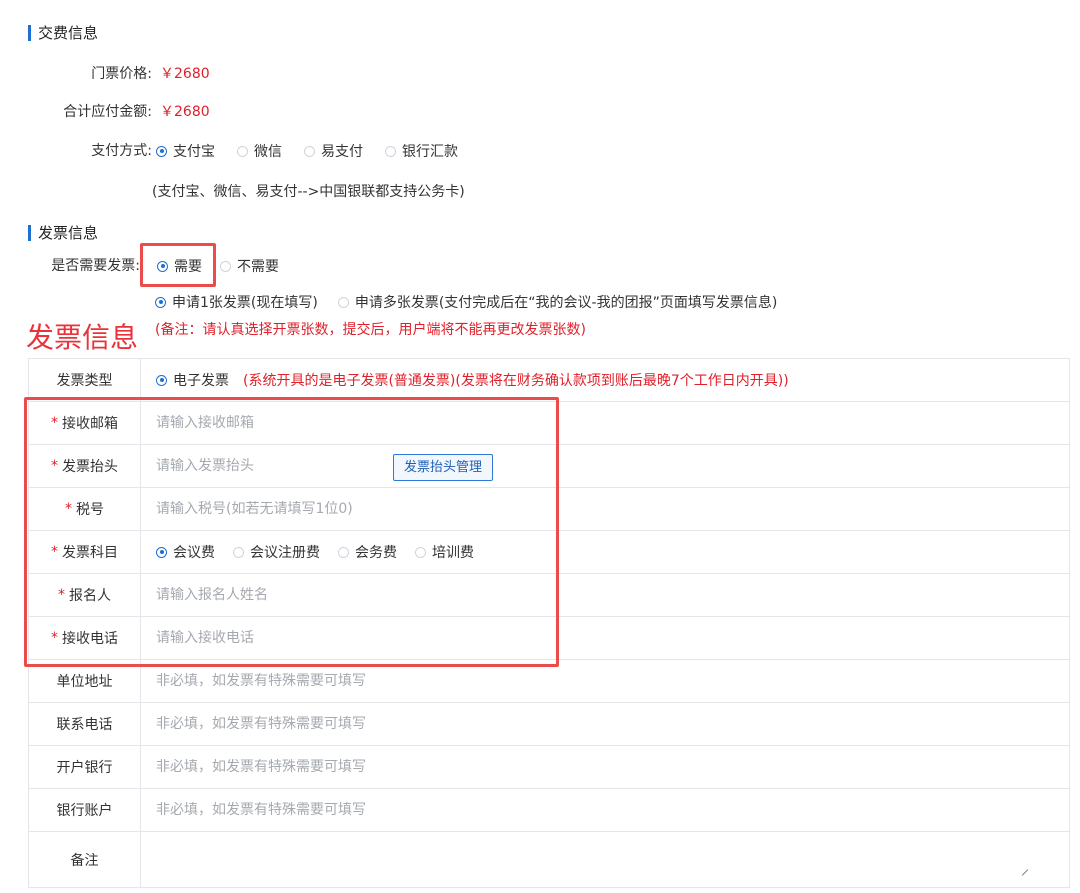 Image resolution: width=1080 pixels, height=893 pixels. What do you see at coordinates (406, 724) in the screenshot?
I see `contact-phone-input` at bounding box center [406, 724].